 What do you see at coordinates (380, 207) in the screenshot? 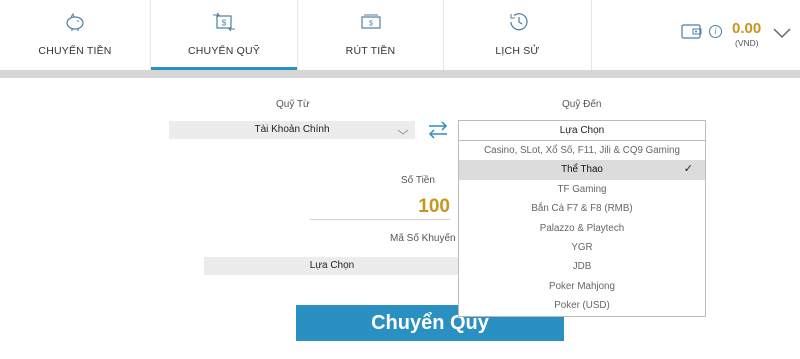
I see `amount-input: 100` at bounding box center [380, 207].